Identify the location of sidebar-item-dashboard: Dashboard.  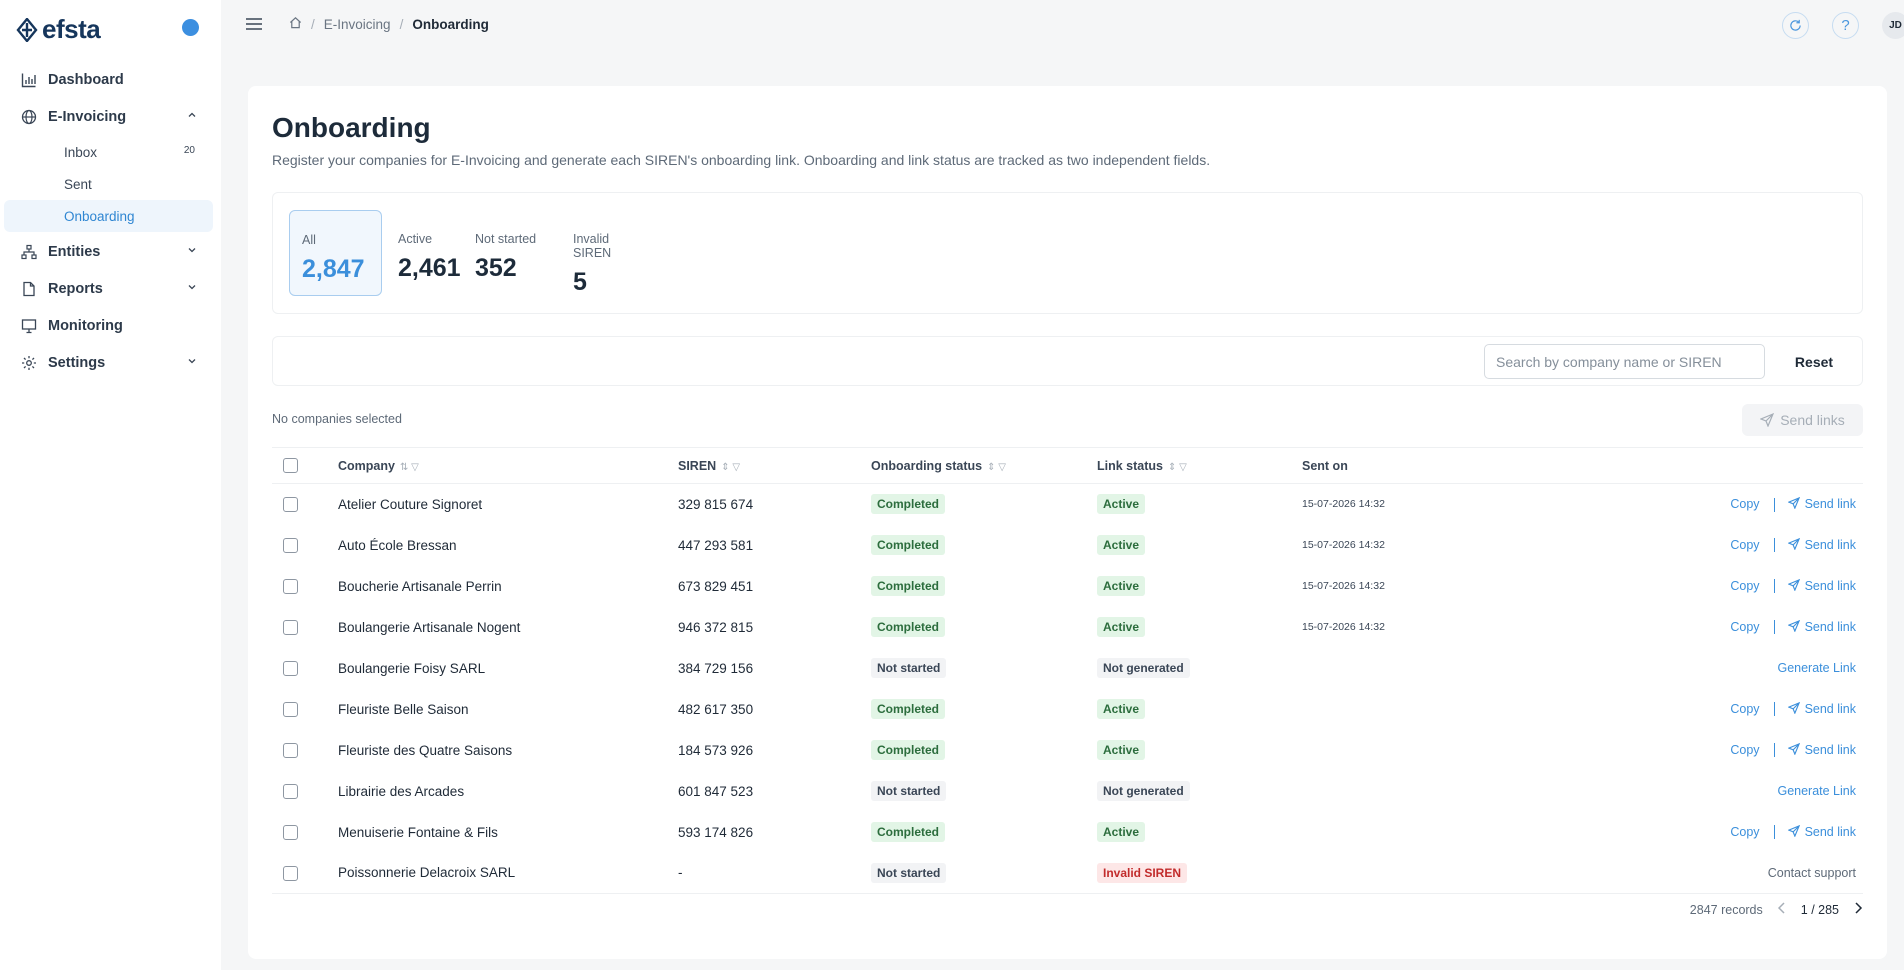
(110, 80).